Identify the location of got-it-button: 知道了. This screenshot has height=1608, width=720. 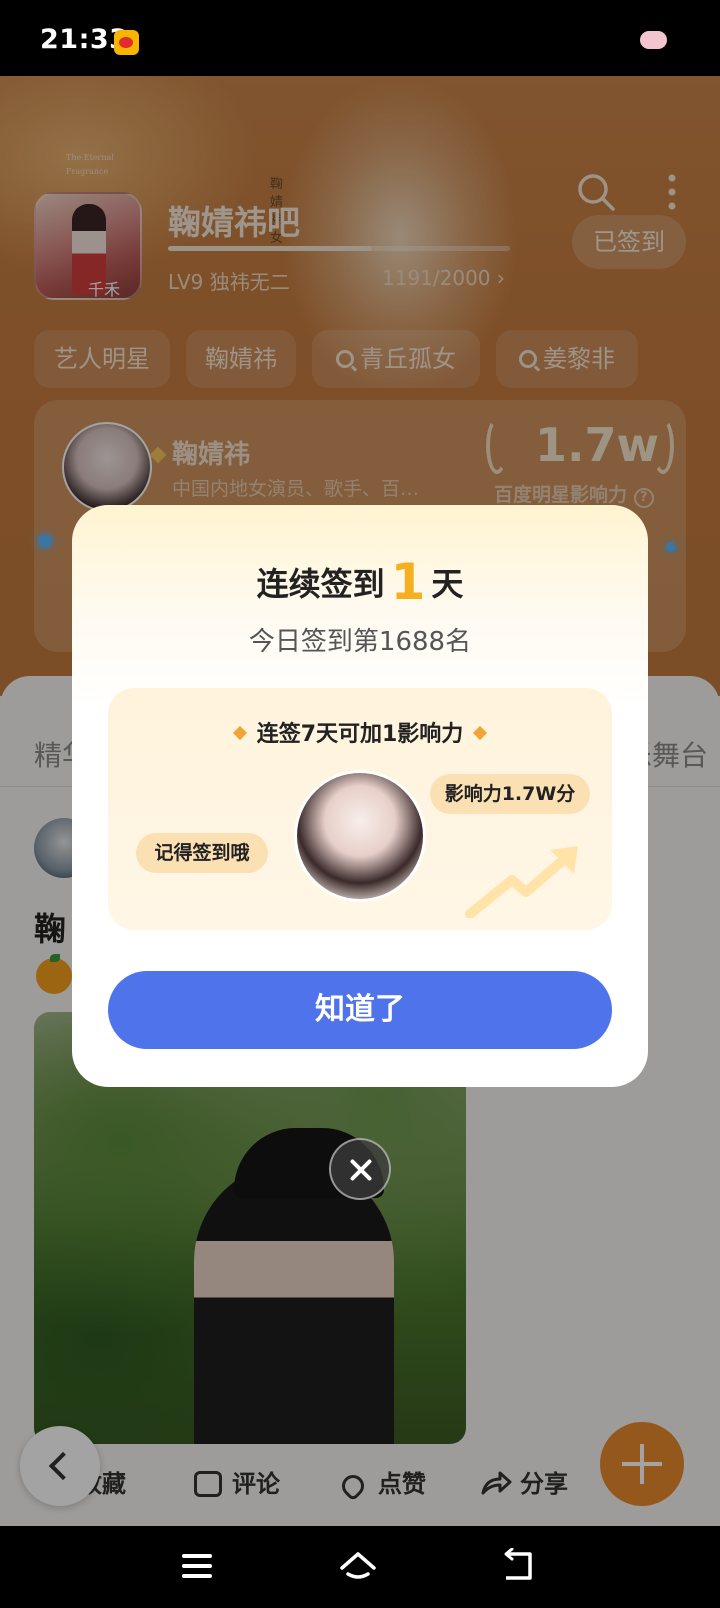
(360, 1010).